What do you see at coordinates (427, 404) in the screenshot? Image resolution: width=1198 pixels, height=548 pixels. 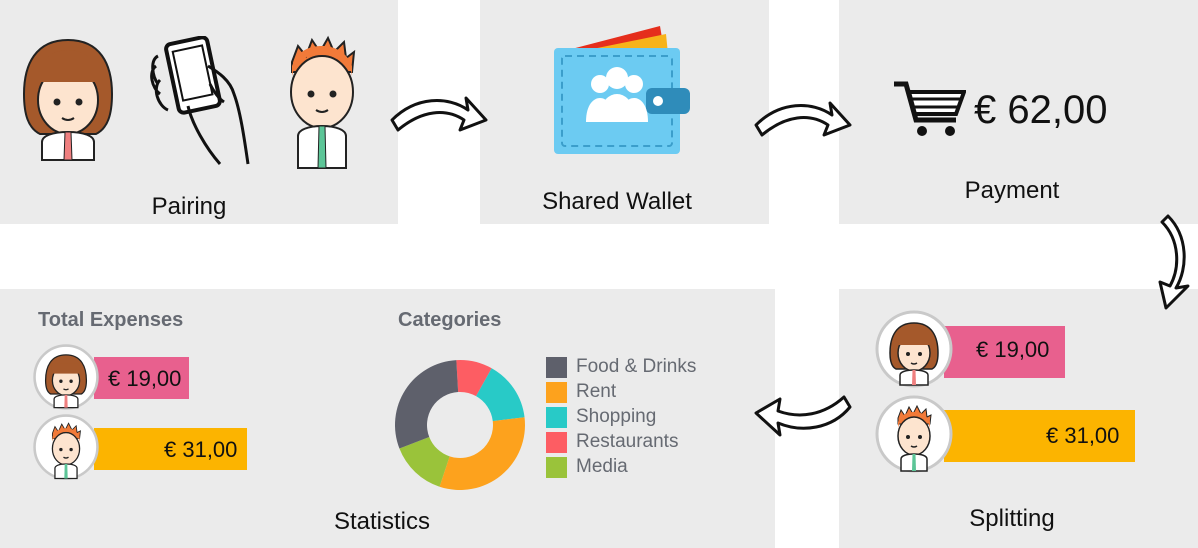 I see `donut-slice-food-drinks` at bounding box center [427, 404].